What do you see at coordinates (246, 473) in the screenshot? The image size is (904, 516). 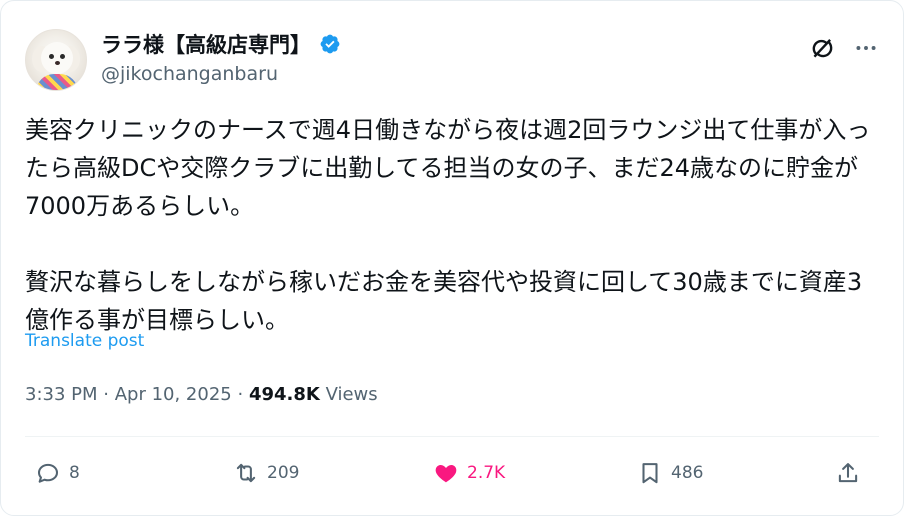 I see `repost-icon` at bounding box center [246, 473].